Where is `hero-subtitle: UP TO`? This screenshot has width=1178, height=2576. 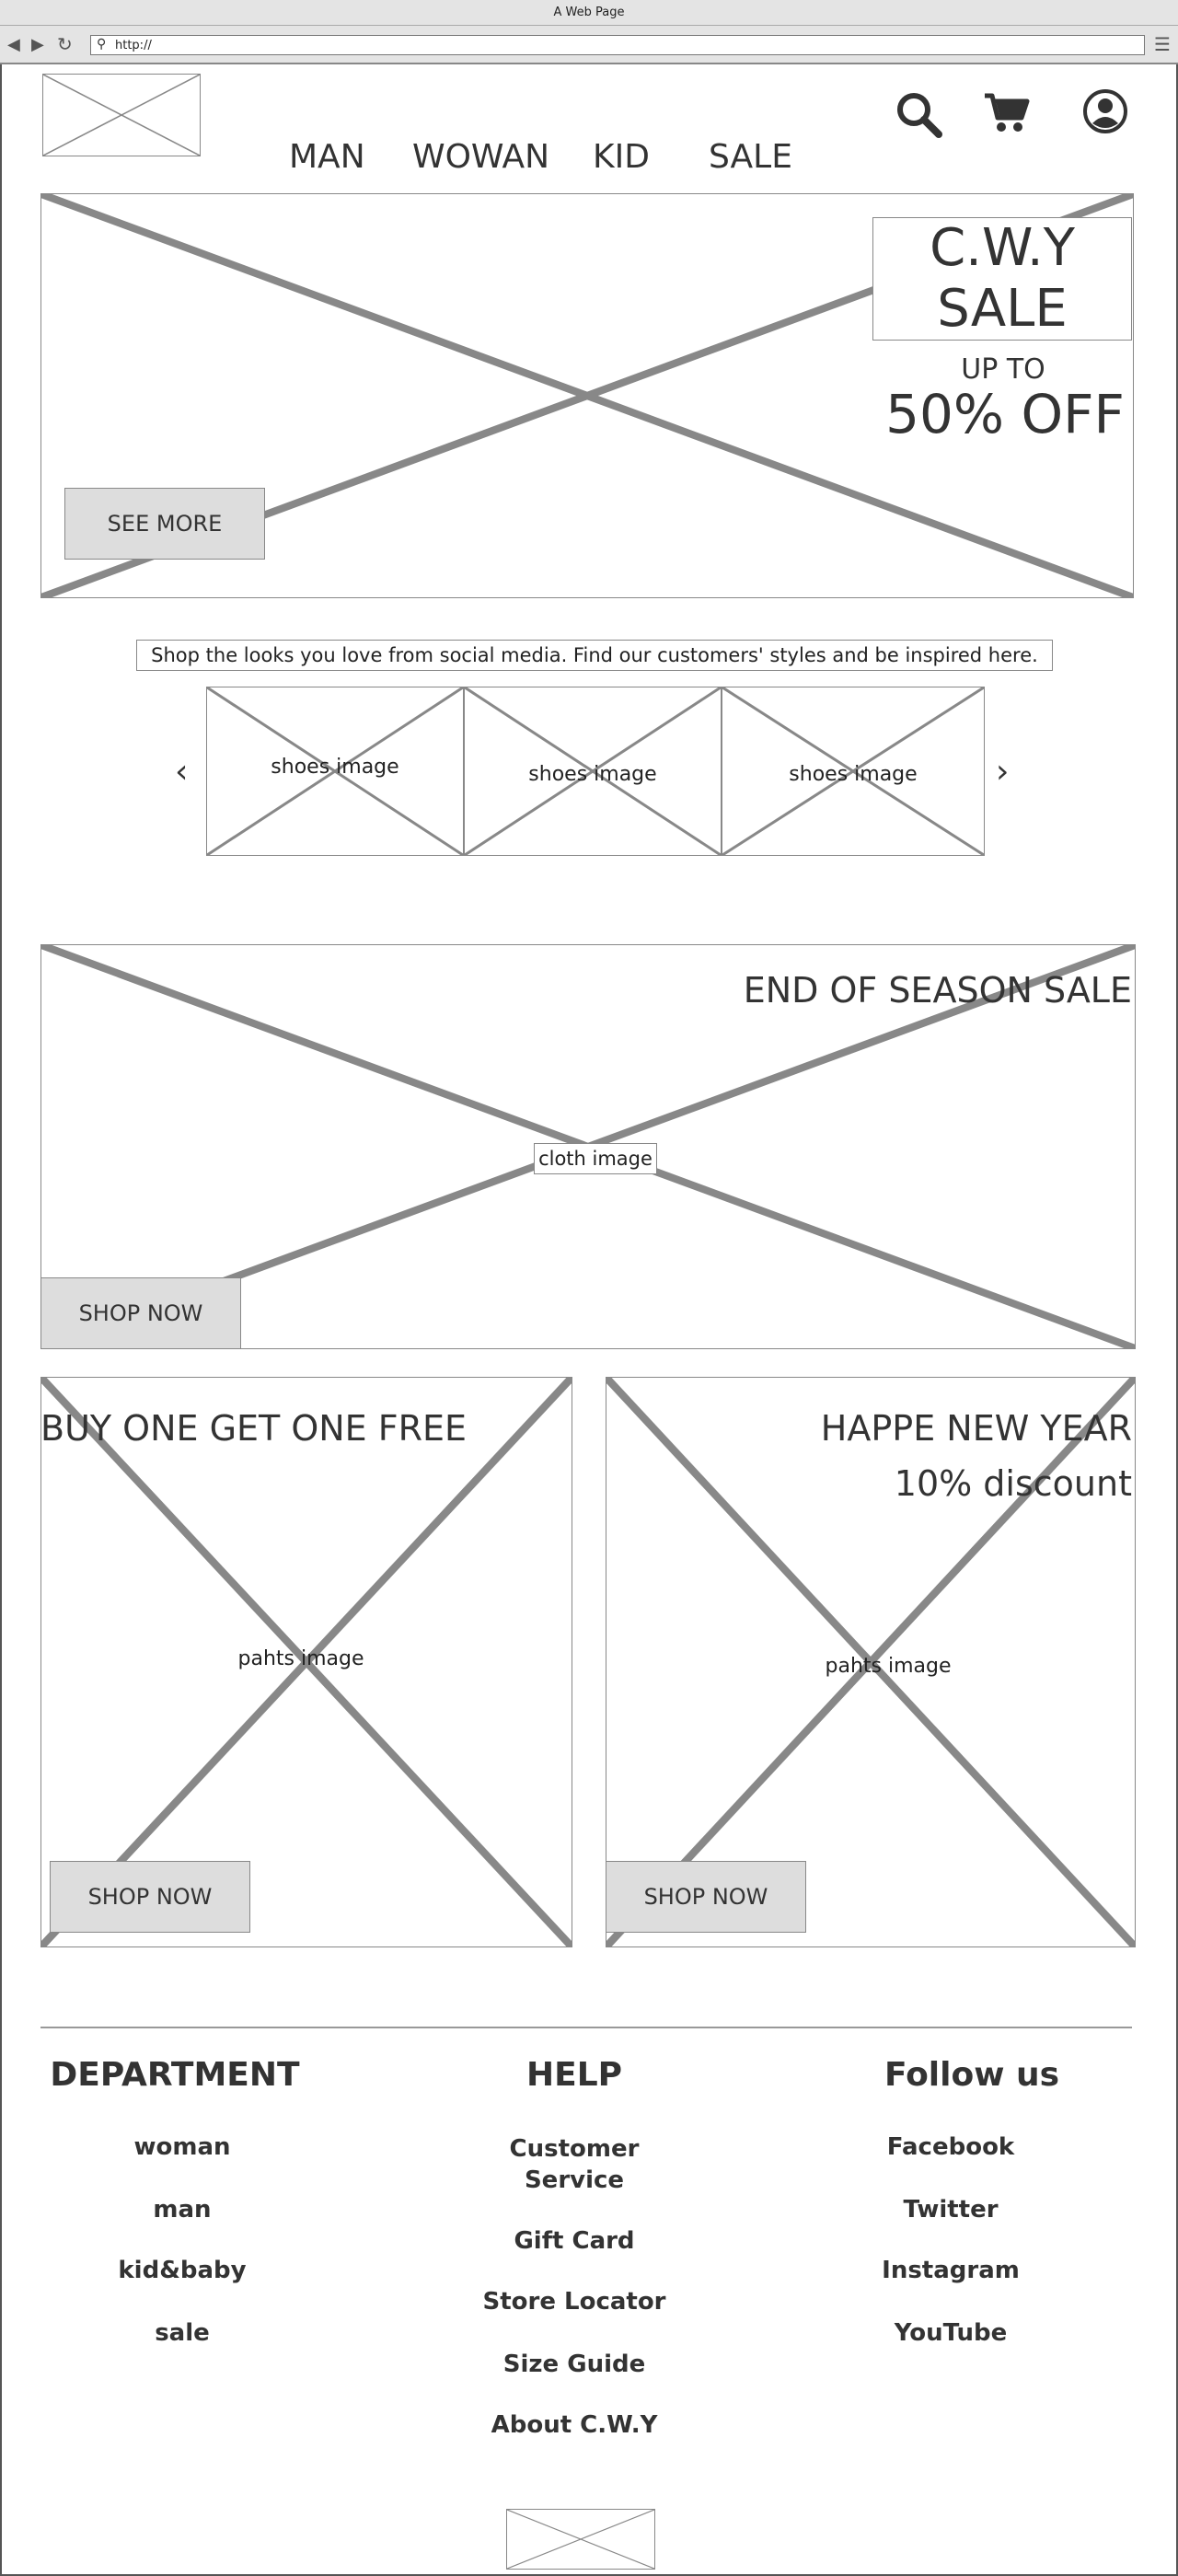
hero-subtitle: UP TO is located at coordinates (1003, 370).